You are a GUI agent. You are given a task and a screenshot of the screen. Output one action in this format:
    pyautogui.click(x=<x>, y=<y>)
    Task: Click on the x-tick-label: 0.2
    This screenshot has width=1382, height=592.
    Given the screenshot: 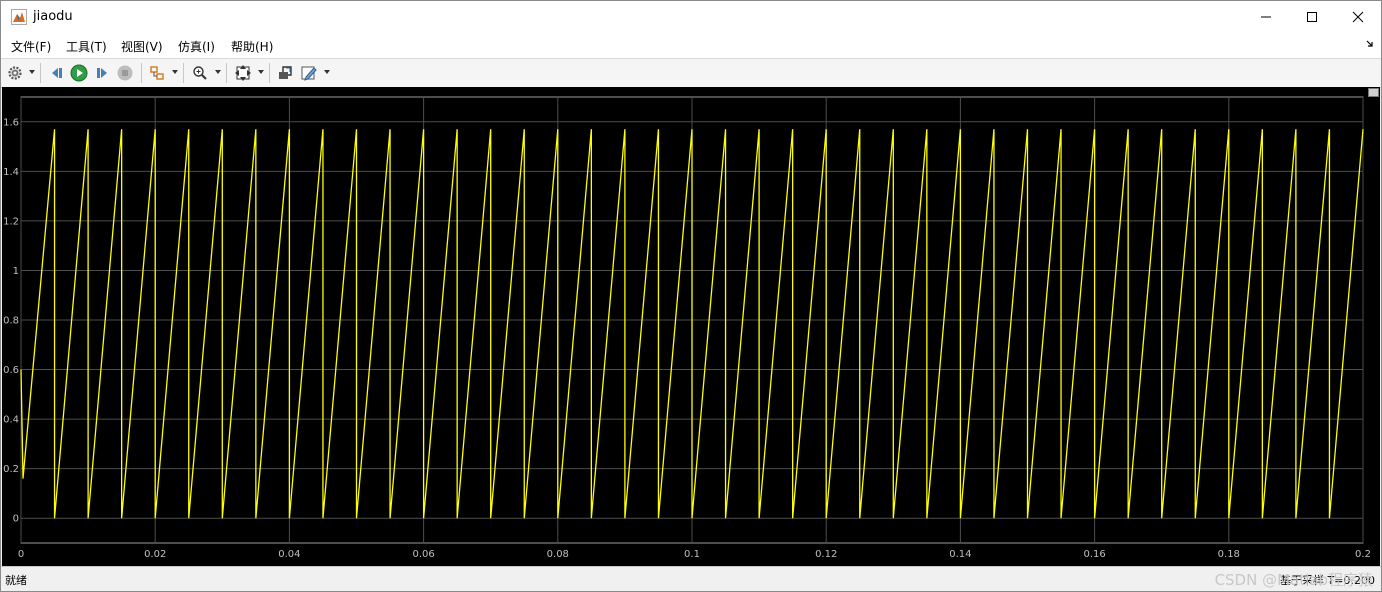 What is the action you would take?
    pyautogui.click(x=1363, y=554)
    